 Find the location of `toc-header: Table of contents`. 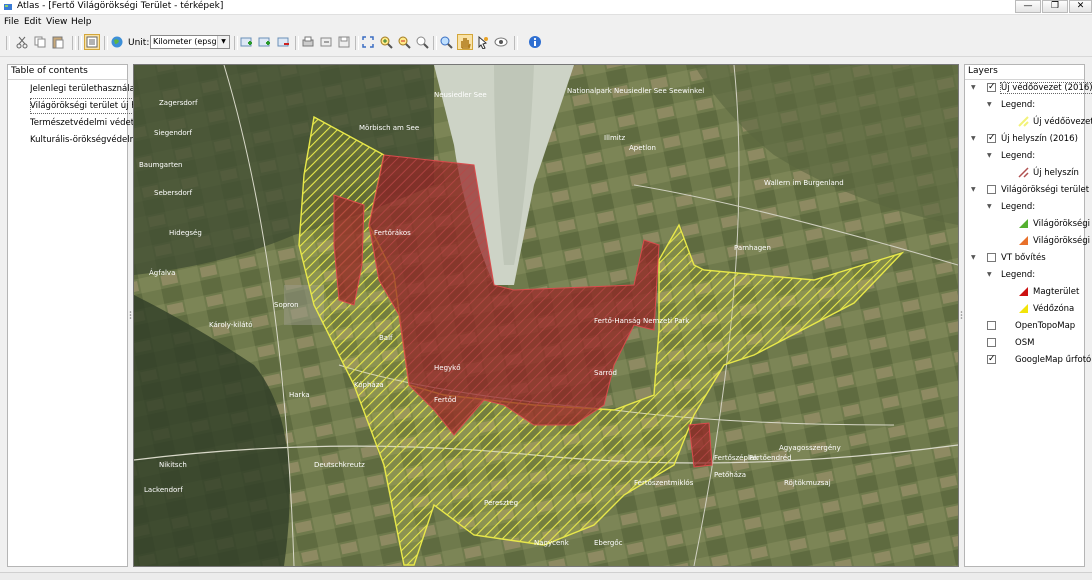

toc-header: Table of contents is located at coordinates (67, 72).